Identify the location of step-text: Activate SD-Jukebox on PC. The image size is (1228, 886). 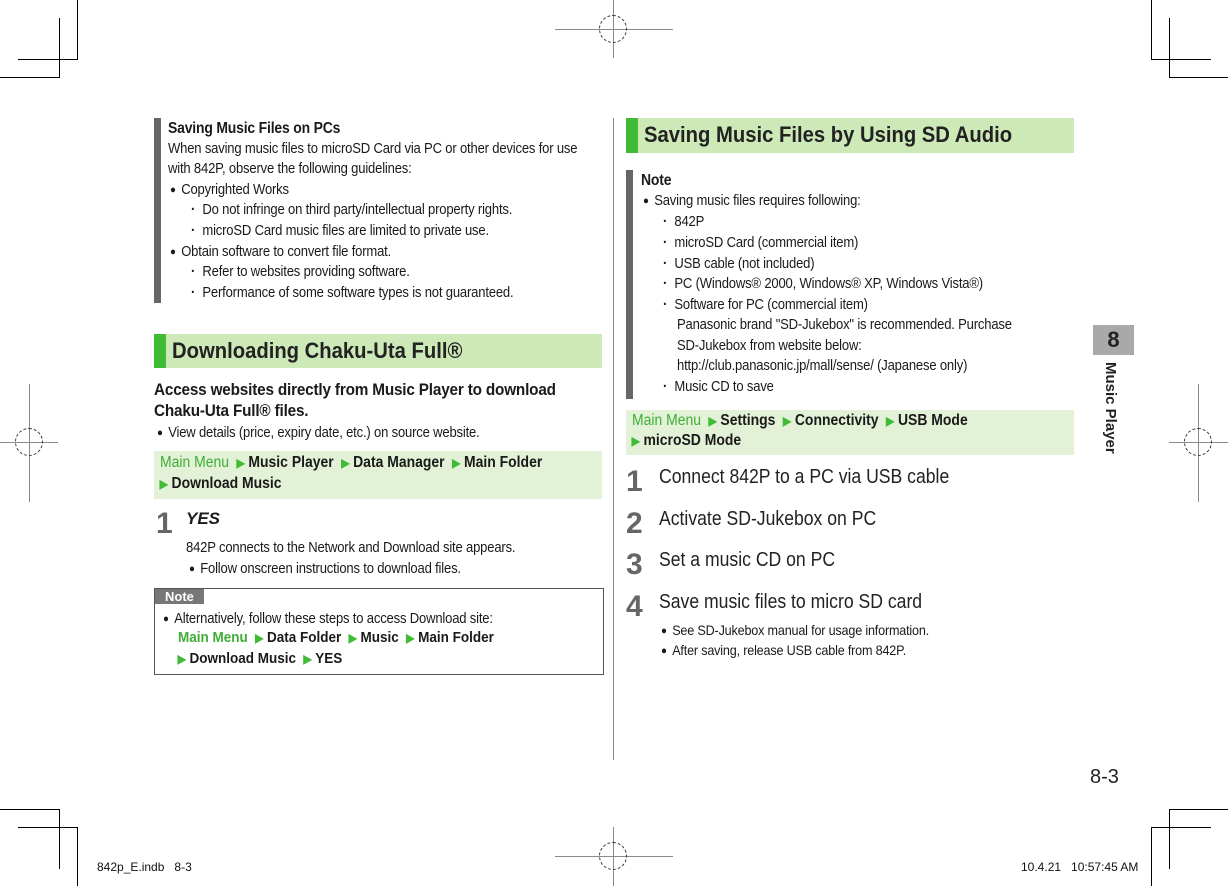
(768, 519).